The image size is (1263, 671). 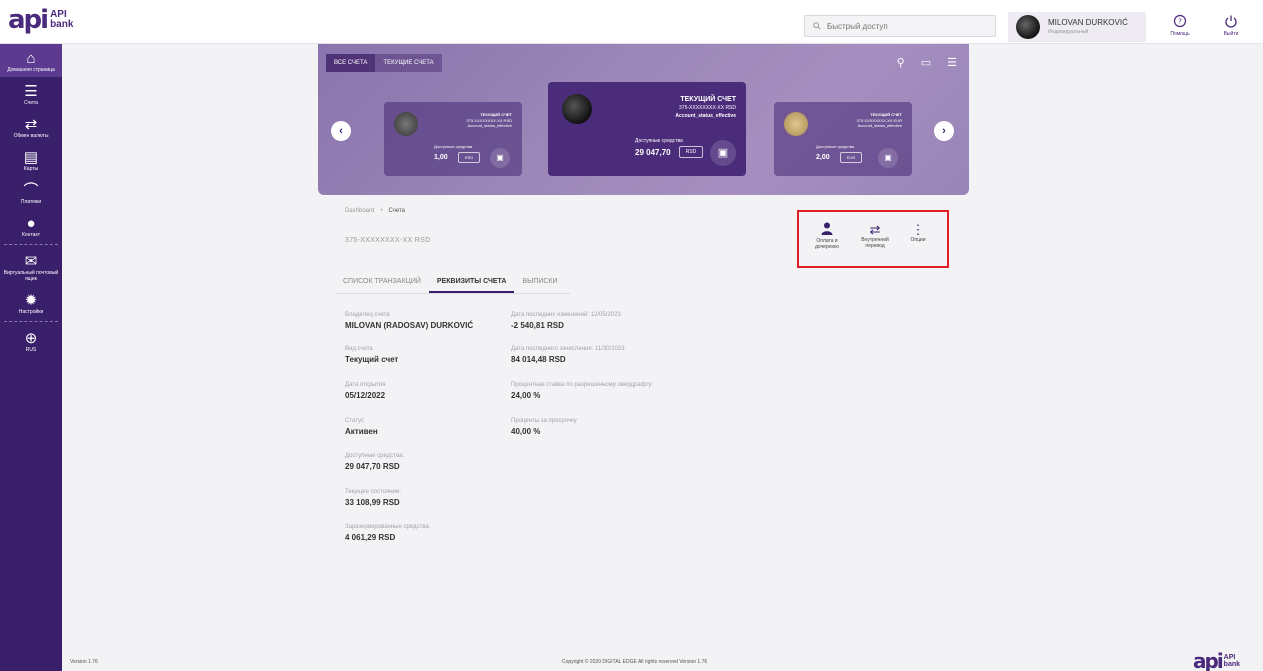 I want to click on globe-icon: ⊕, so click(x=31, y=338).